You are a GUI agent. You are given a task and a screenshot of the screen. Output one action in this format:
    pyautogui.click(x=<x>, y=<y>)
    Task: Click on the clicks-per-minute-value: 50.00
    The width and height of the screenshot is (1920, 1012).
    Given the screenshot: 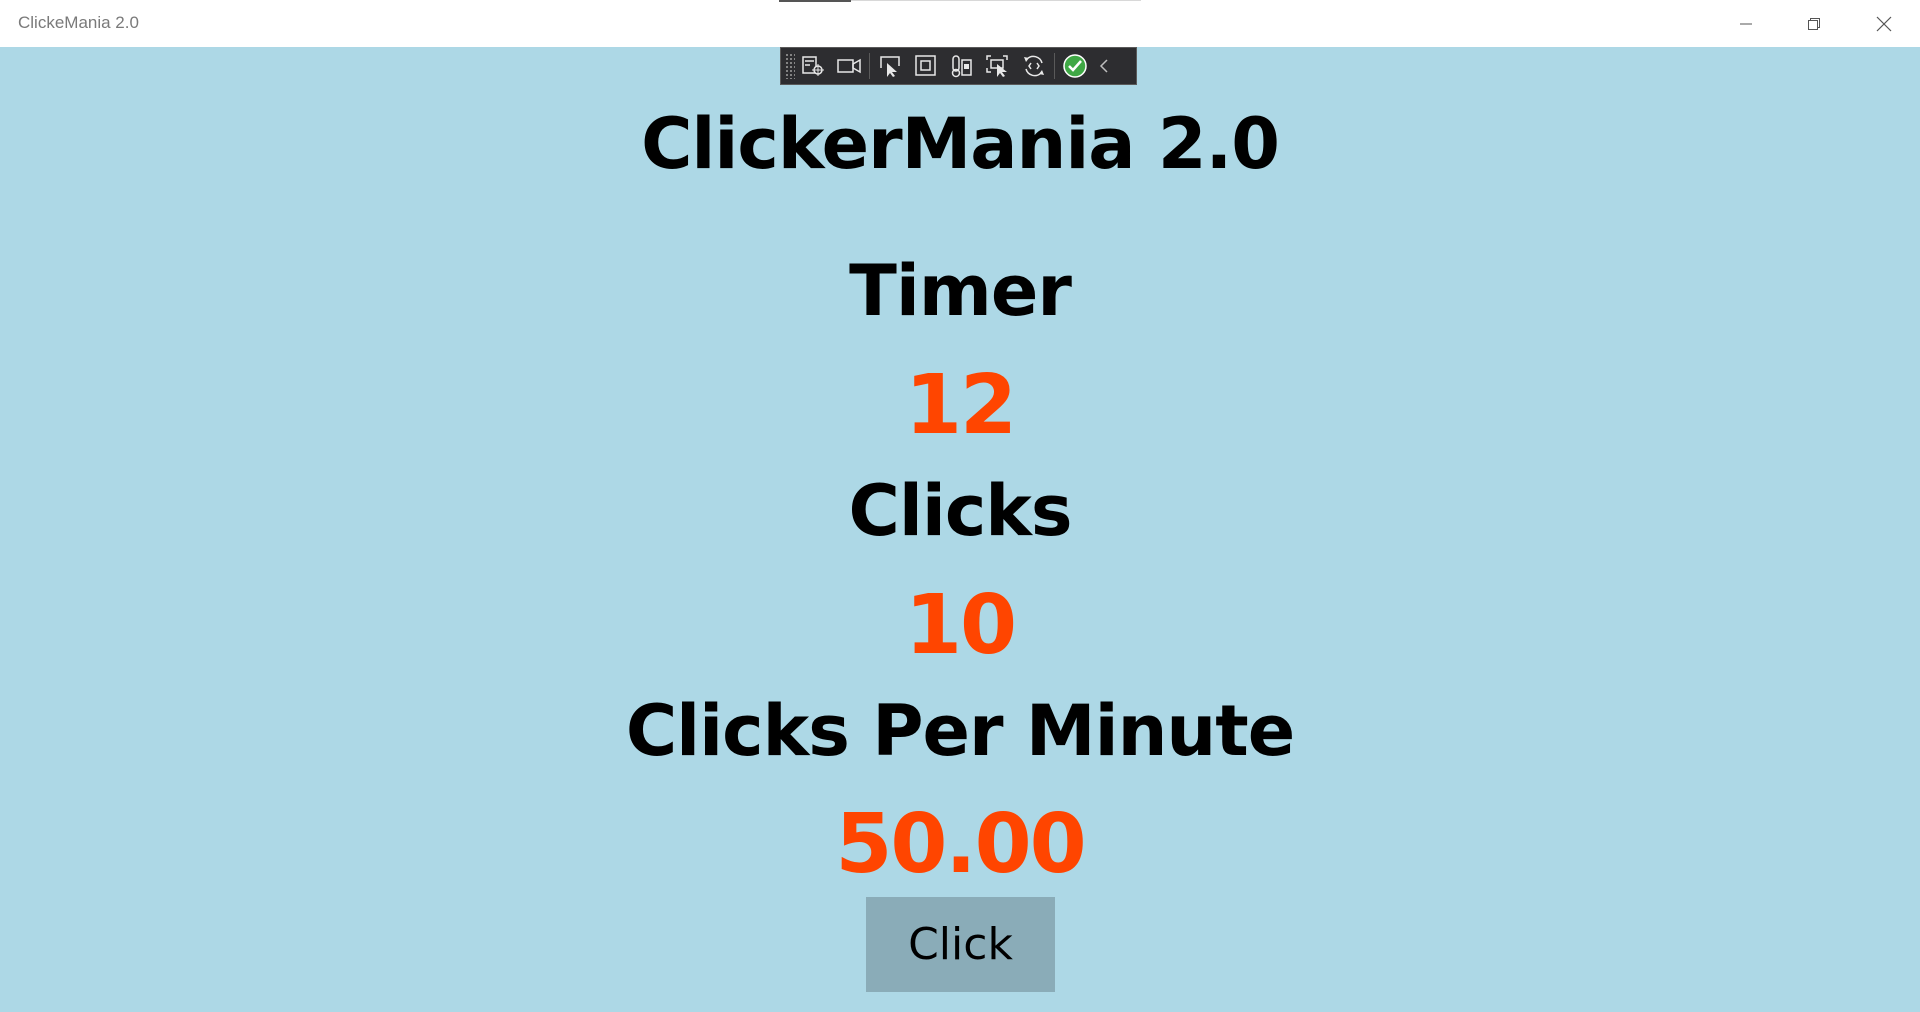 What is the action you would take?
    pyautogui.click(x=960, y=844)
    